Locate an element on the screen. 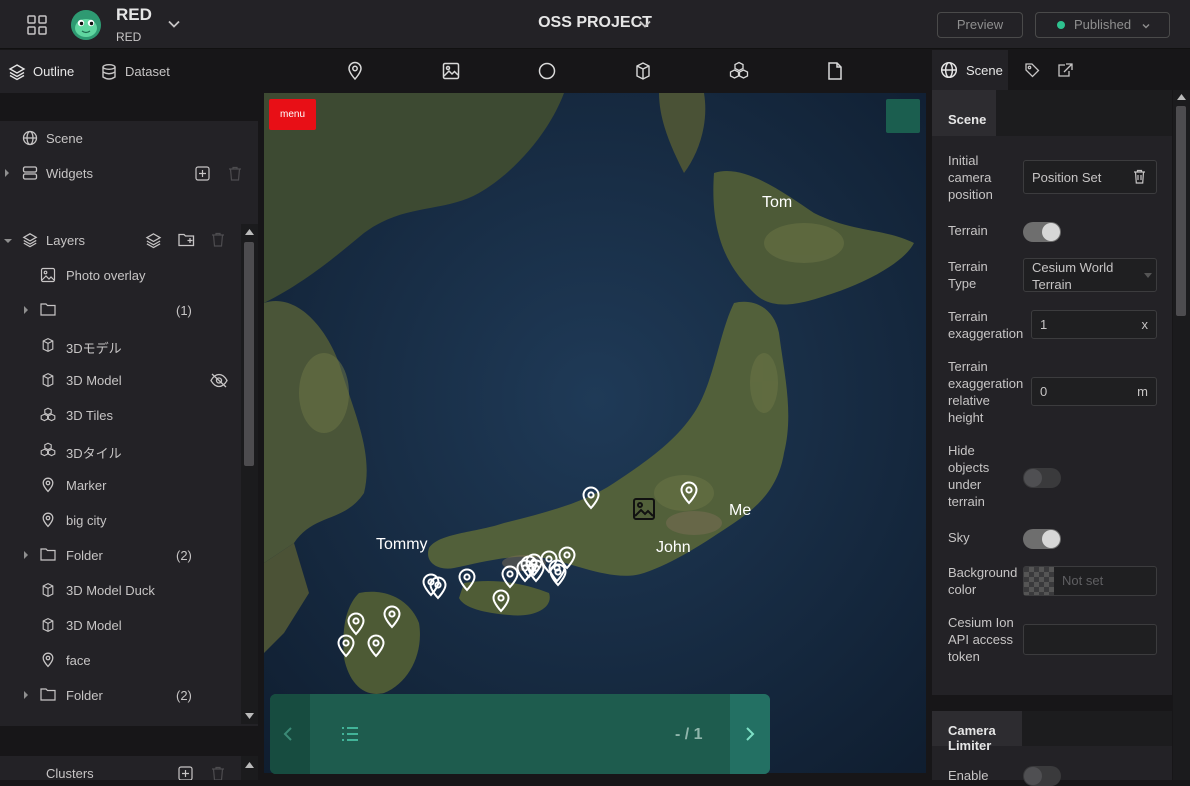 The height and width of the screenshot is (786, 1190). sphere-tool-icon is located at coordinates (547, 71).